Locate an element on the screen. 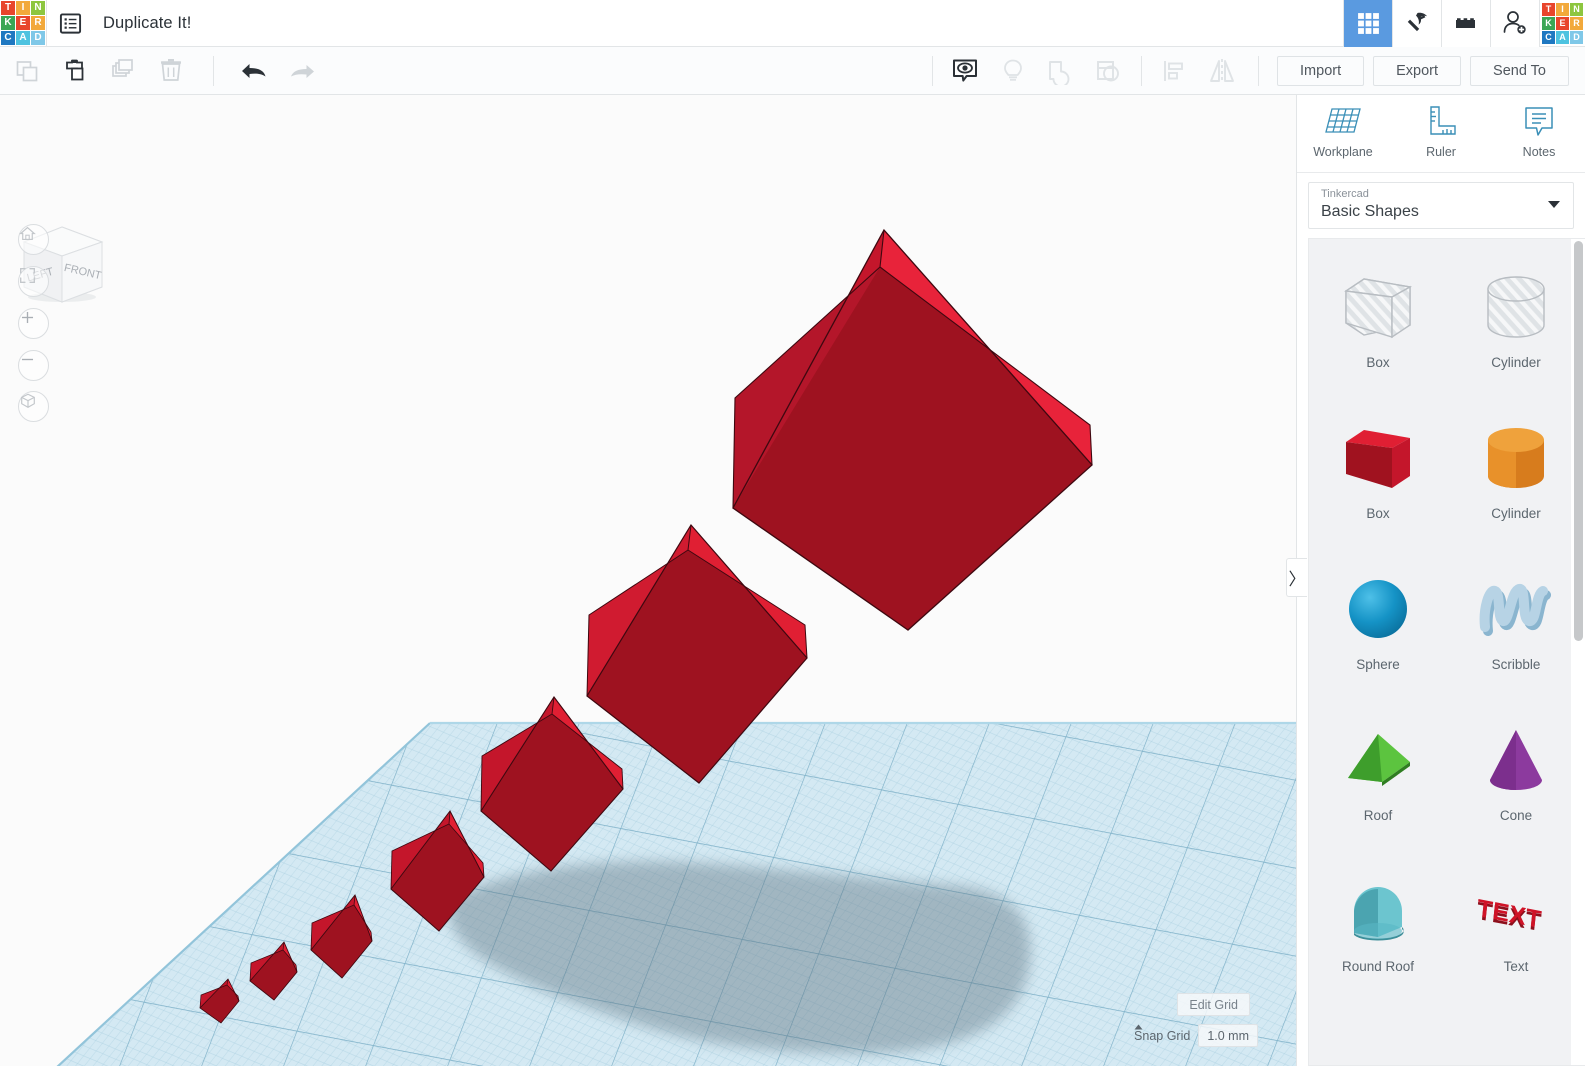 This screenshot has height=1066, width=1585. shape-library-value: Basic Shapes is located at coordinates (1370, 211).